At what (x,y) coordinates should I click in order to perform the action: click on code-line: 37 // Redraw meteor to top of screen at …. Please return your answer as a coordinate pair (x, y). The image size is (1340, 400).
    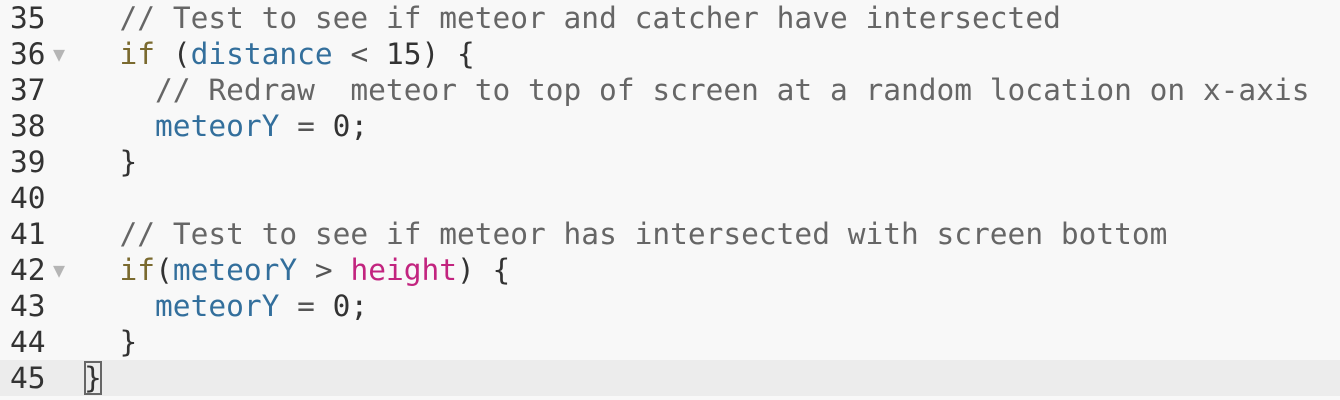
    Looking at the image, I should click on (670, 90).